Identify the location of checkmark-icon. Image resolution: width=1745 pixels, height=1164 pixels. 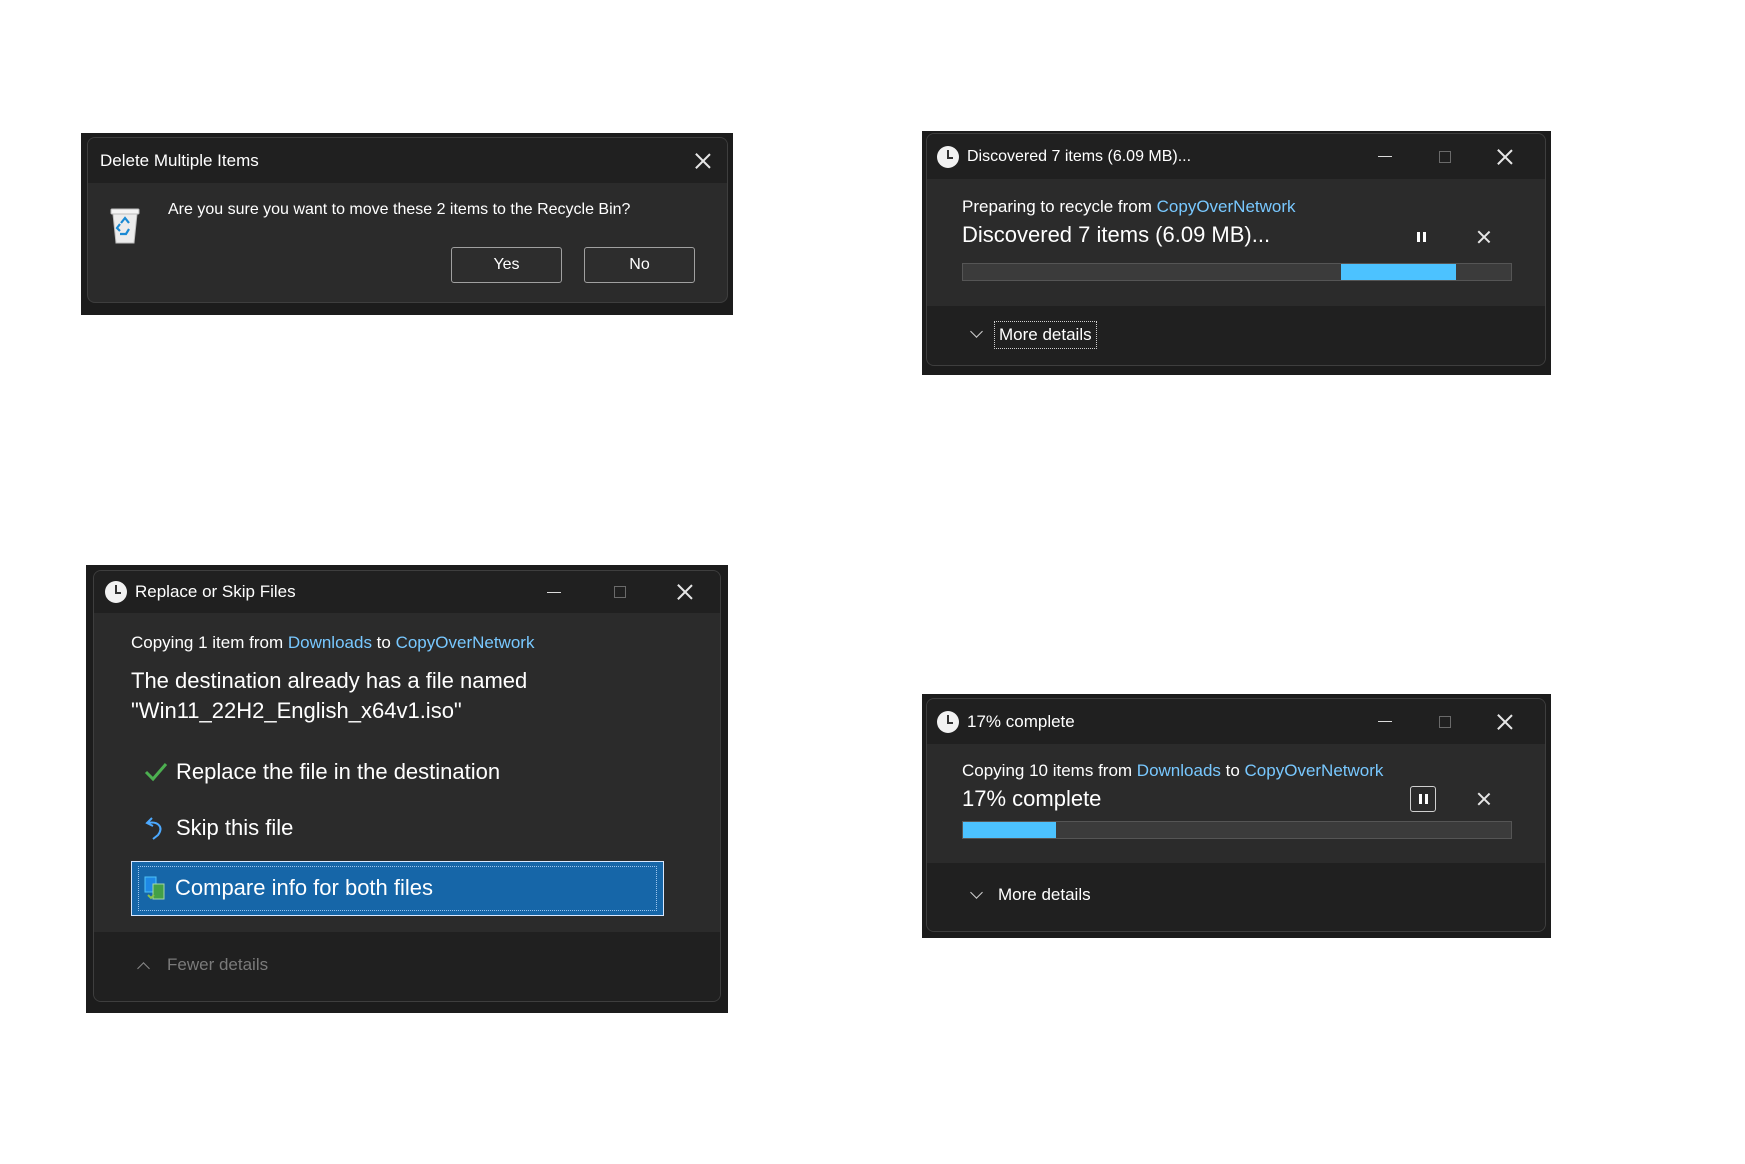
(156, 772).